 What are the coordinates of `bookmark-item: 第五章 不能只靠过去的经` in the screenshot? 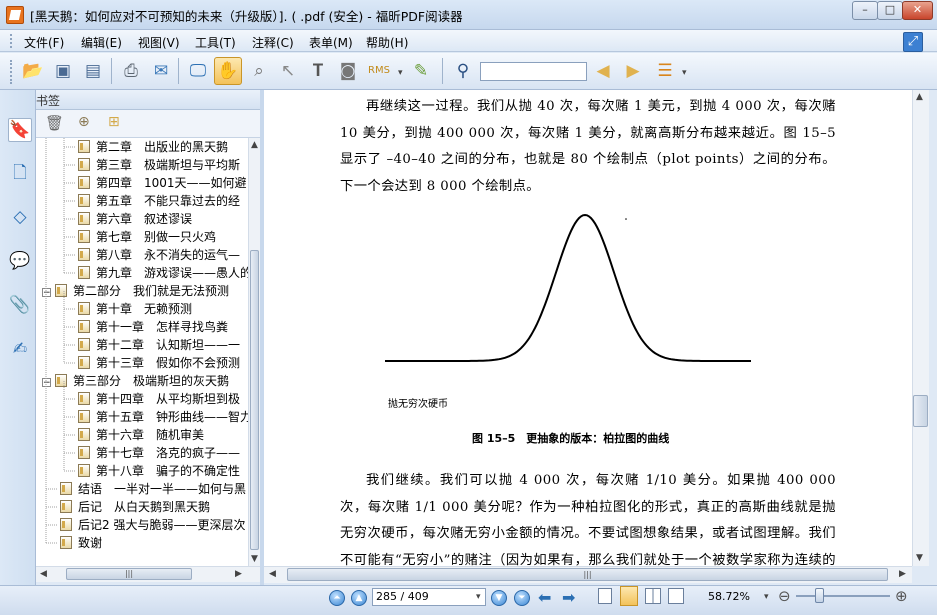 It's located at (159, 201).